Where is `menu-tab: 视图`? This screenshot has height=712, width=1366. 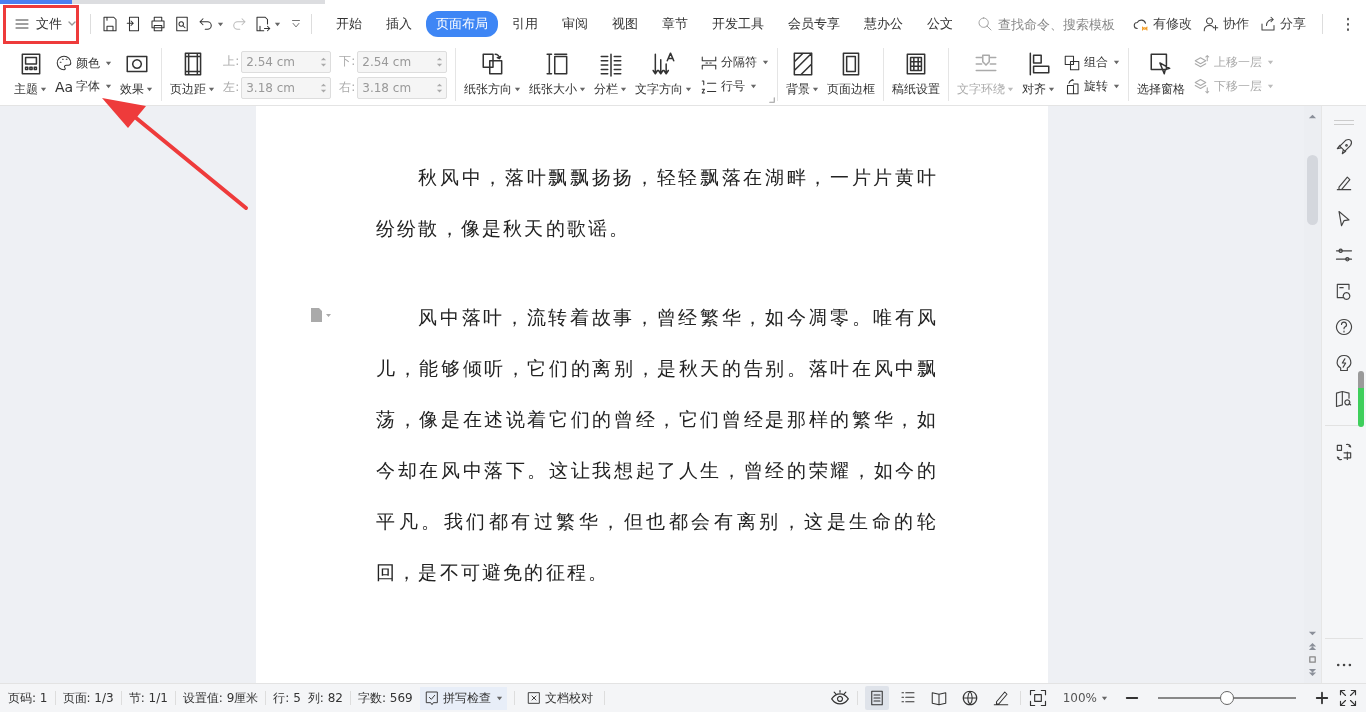 menu-tab: 视图 is located at coordinates (625, 24).